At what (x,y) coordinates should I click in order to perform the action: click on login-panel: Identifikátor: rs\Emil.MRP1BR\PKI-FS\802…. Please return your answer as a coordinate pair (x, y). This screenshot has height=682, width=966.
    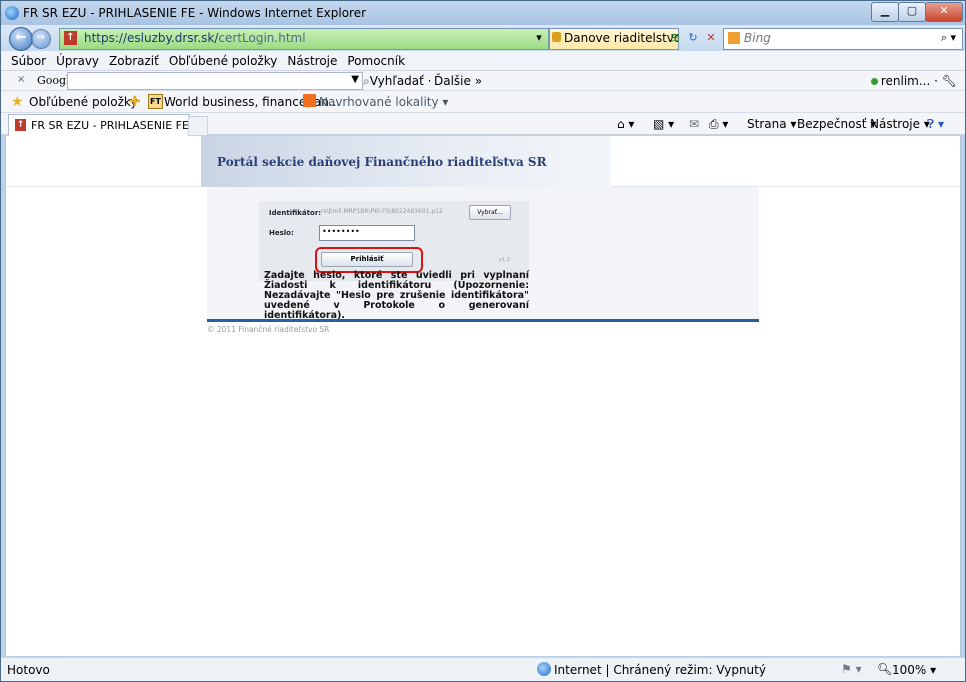
    Looking at the image, I should click on (483, 254).